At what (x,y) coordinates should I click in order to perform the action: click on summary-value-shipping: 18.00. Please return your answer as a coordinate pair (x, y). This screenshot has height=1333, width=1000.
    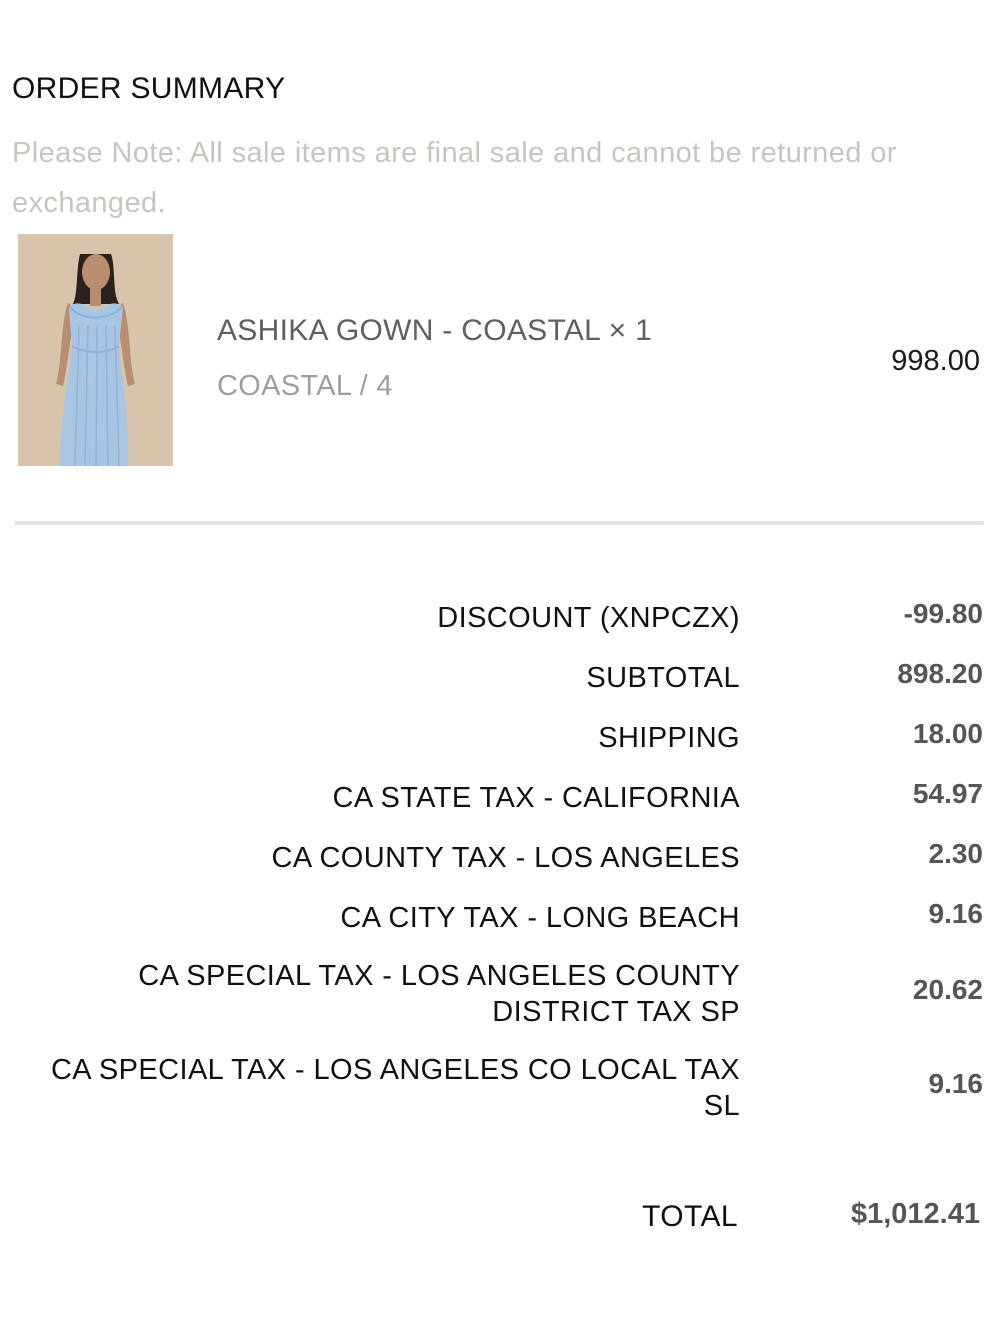
    Looking at the image, I should click on (947, 733).